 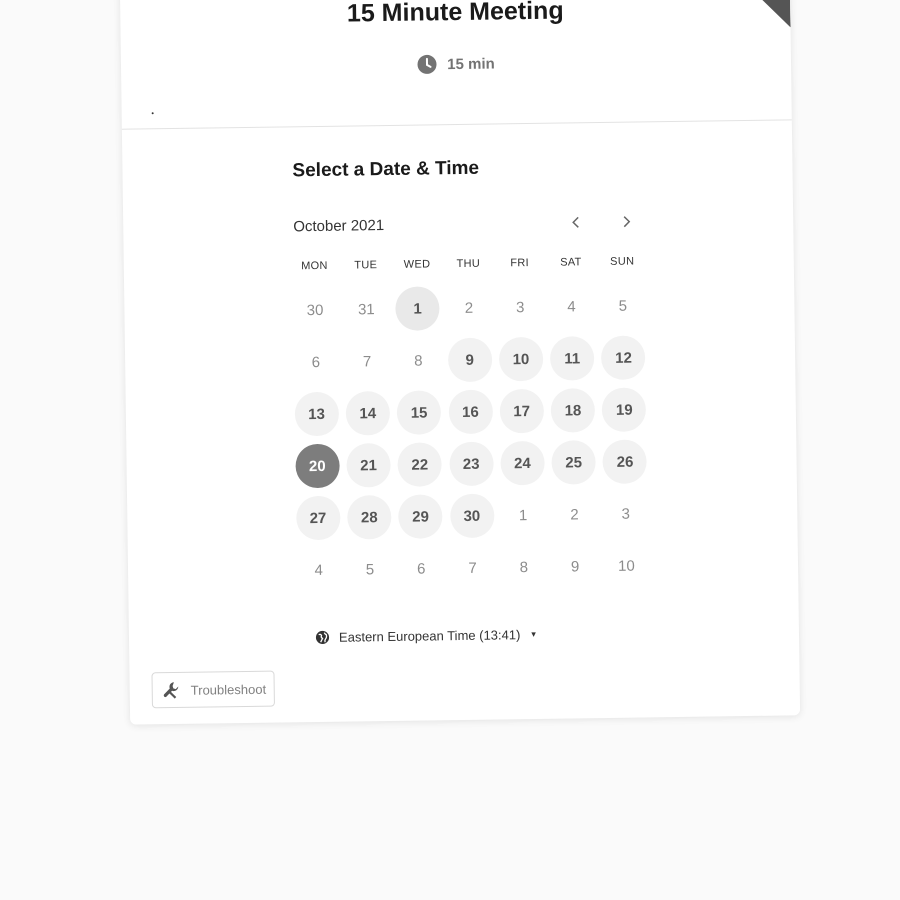 I want to click on weekday-header: THU, so click(x=468, y=264).